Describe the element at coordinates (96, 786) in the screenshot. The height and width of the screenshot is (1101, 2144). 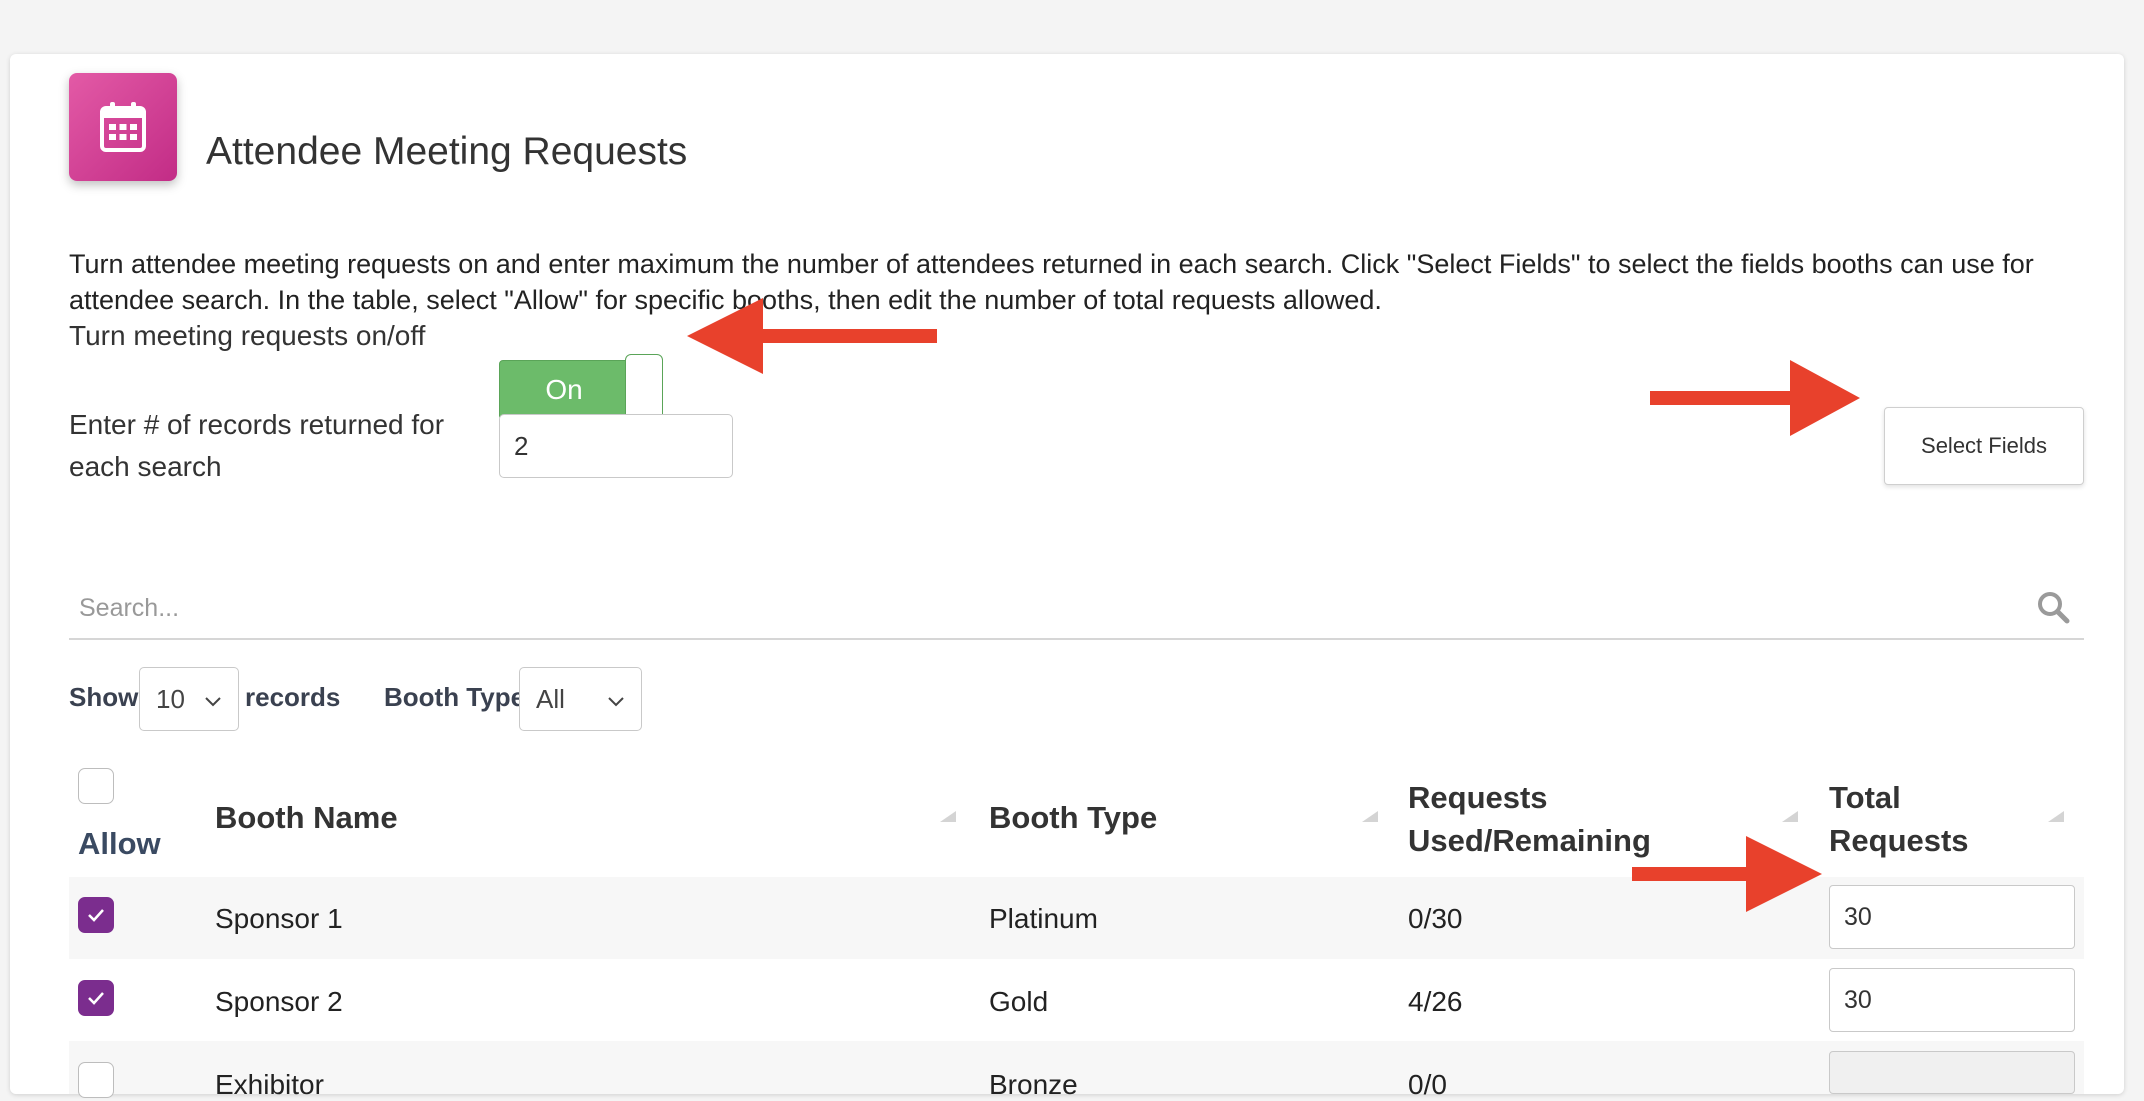
I see `select-all-checkbox` at that location.